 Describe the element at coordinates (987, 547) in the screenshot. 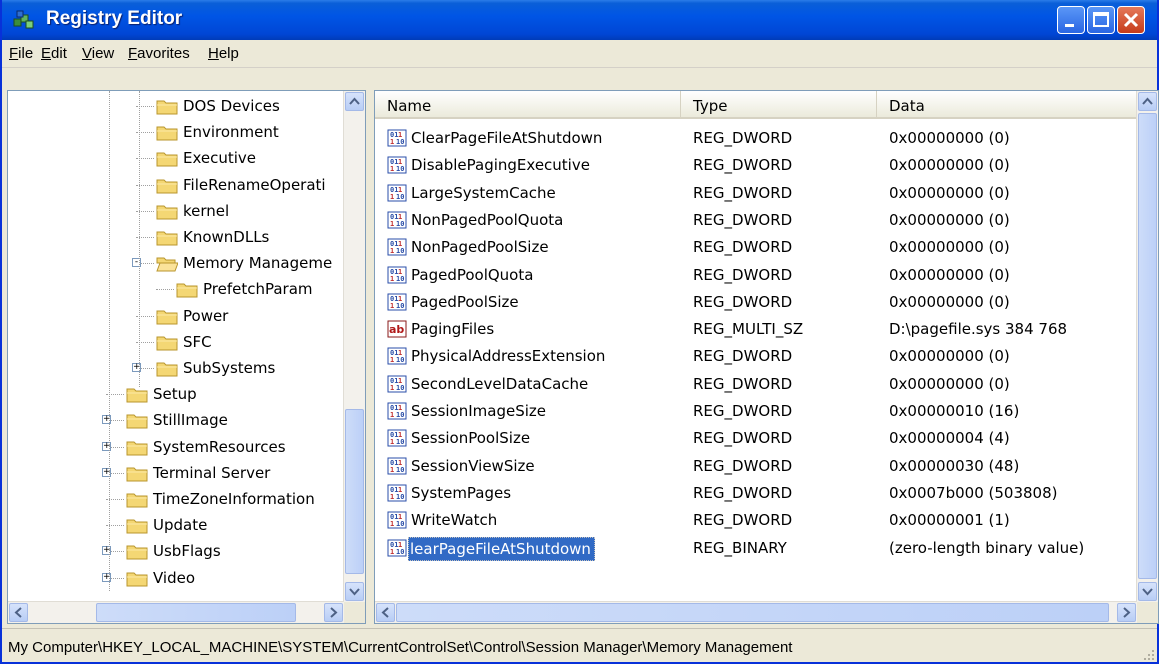

I see `value-data: (zero-length binary value)` at that location.